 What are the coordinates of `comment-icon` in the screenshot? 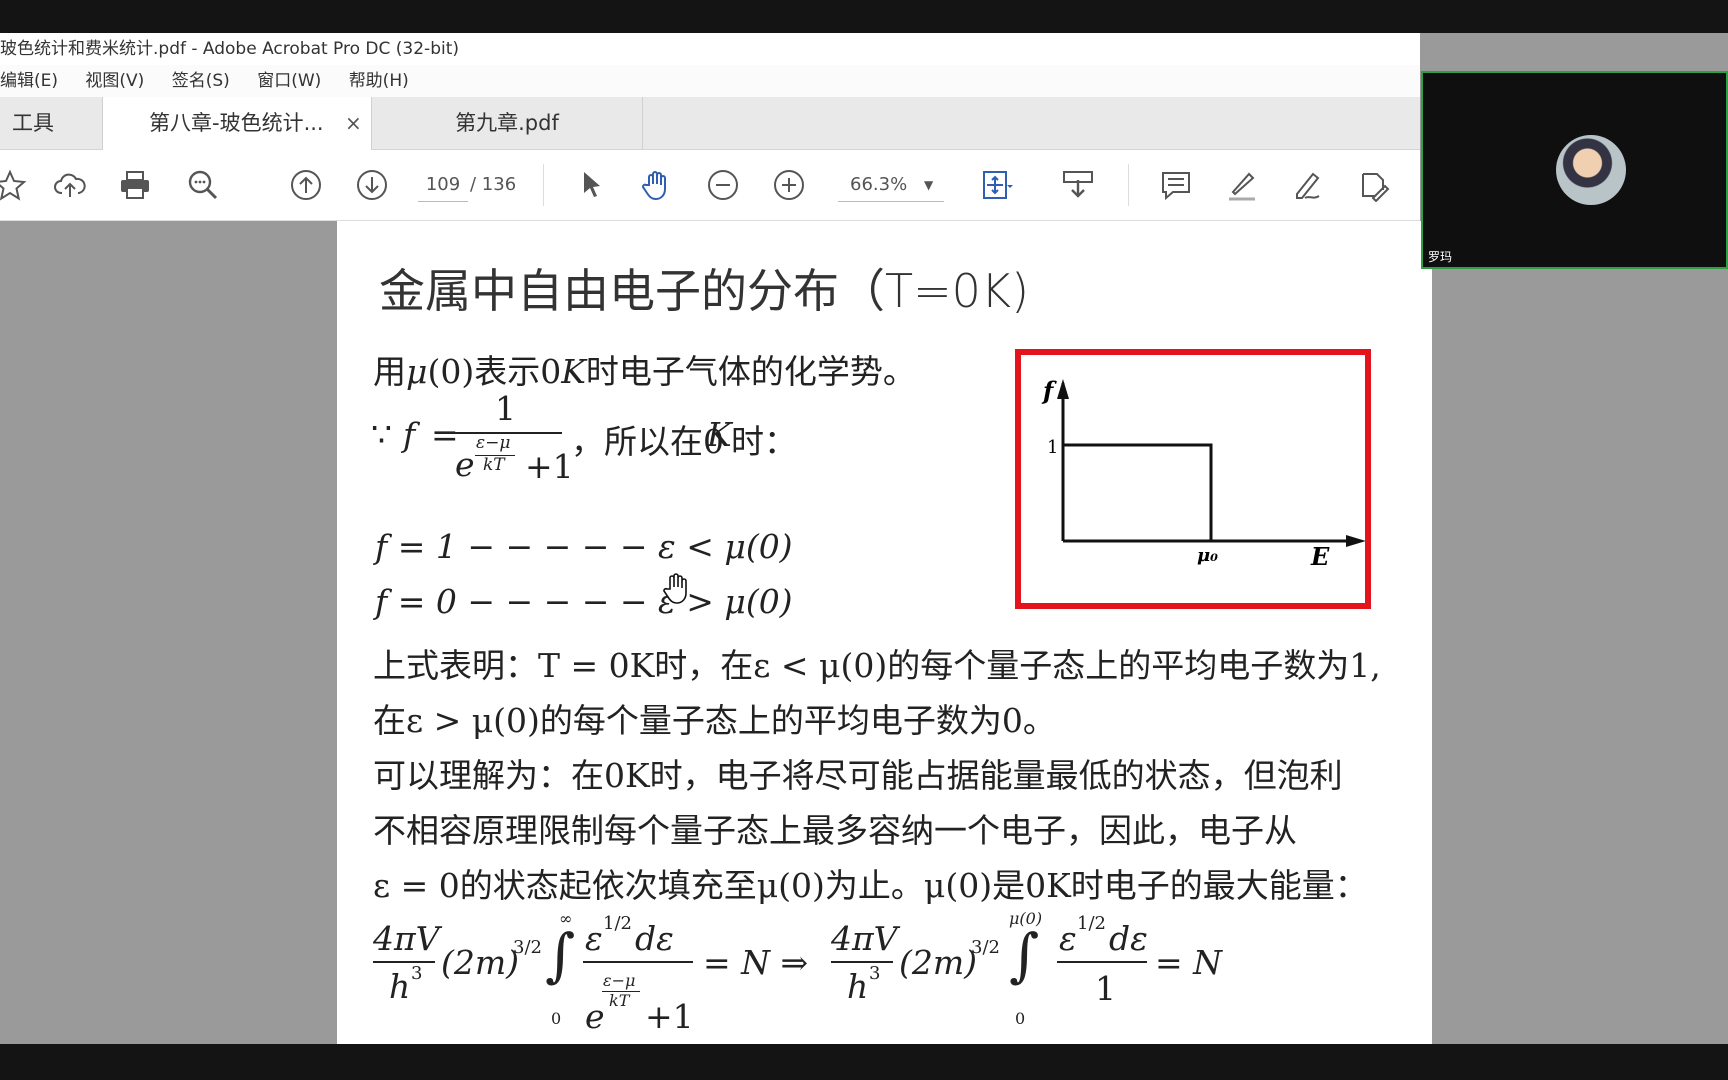 It's located at (1176, 185).